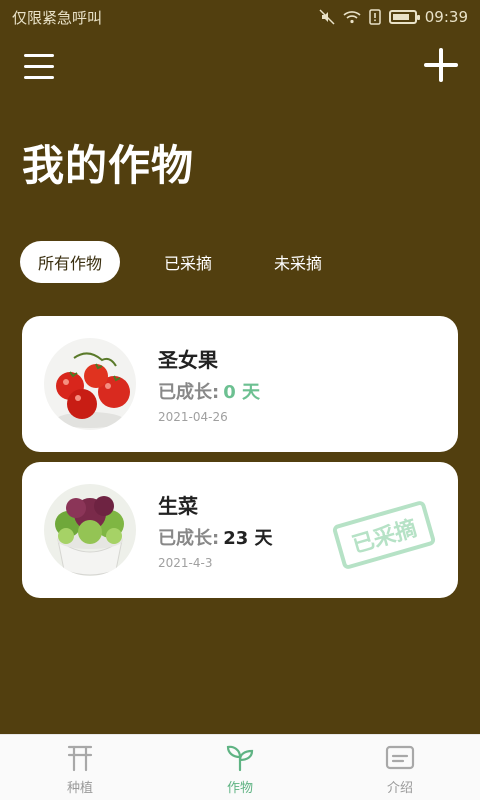 This screenshot has height=800, width=480. Describe the element at coordinates (352, 17) in the screenshot. I see `wifi-icon` at that location.